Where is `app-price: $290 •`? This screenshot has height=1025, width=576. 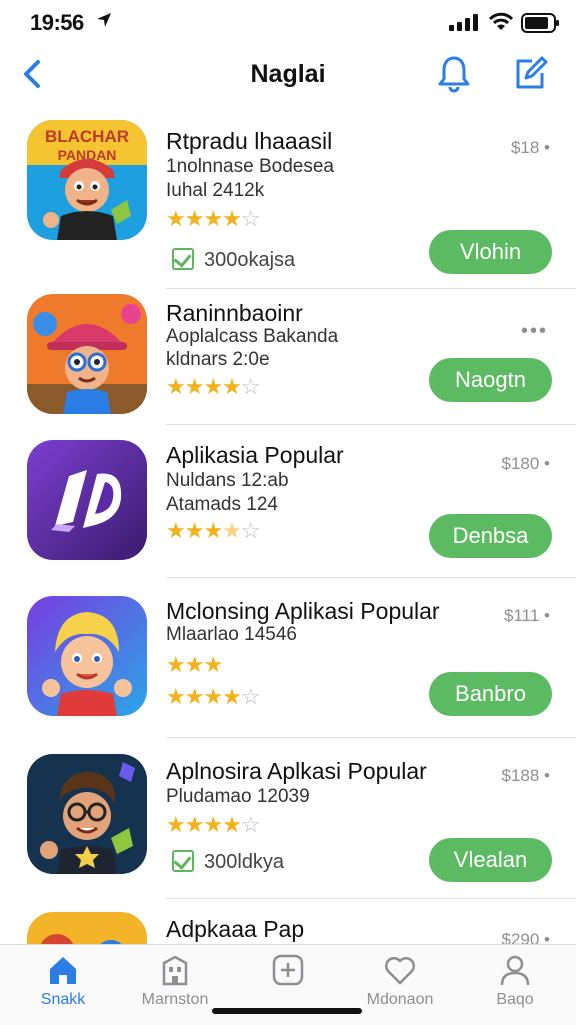 app-price: $290 • is located at coordinates (526, 937).